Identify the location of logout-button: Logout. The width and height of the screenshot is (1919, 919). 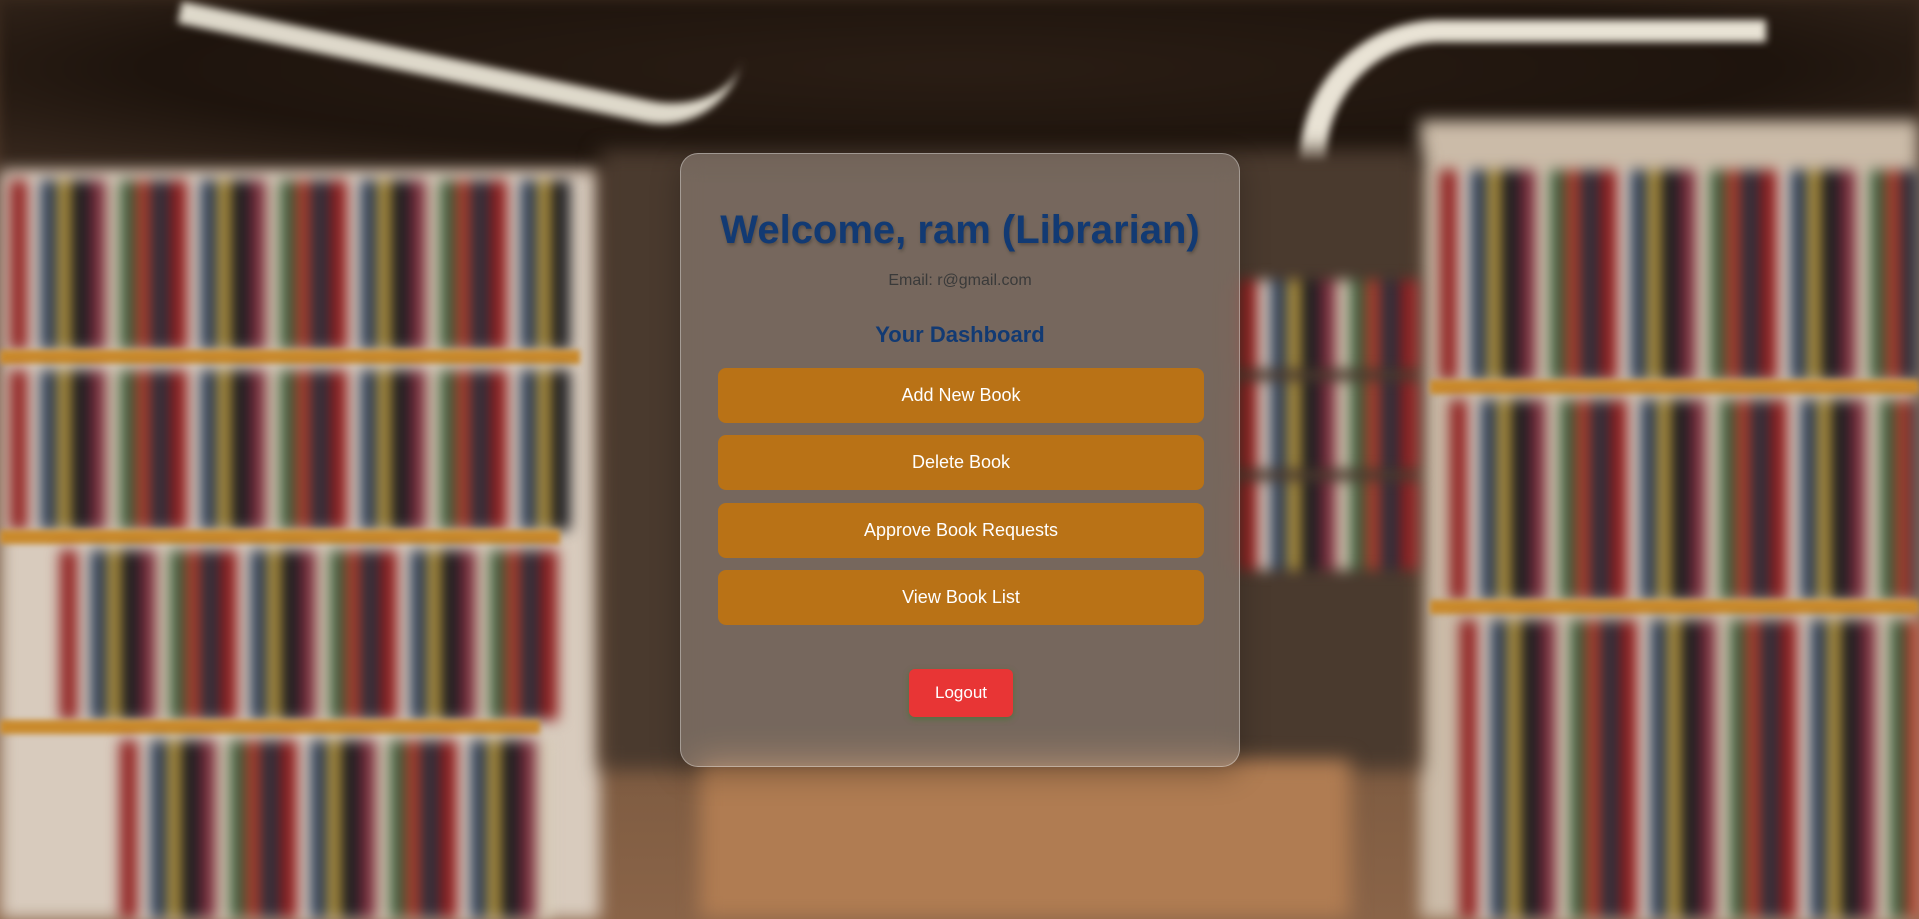
(961, 693).